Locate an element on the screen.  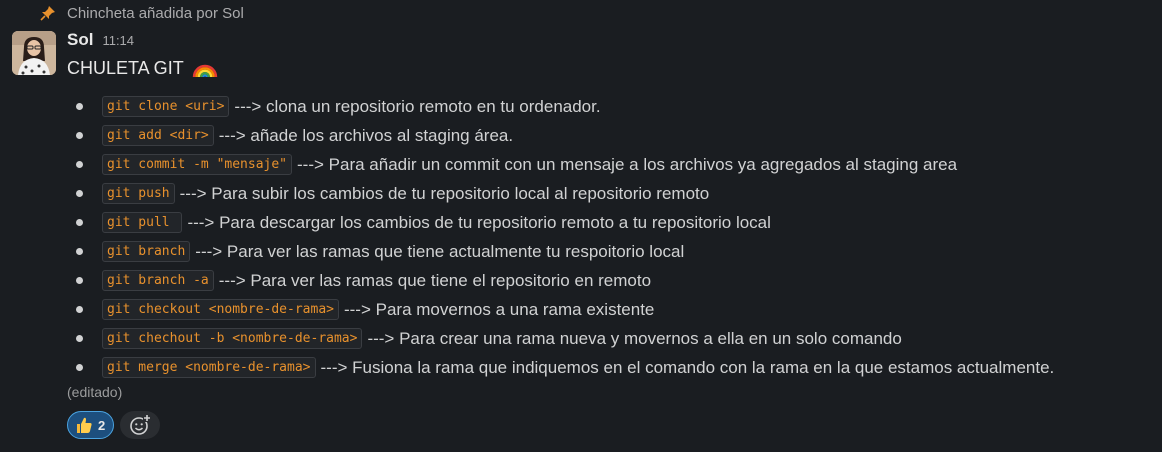
add-reaction-icon is located at coordinates (141, 424).